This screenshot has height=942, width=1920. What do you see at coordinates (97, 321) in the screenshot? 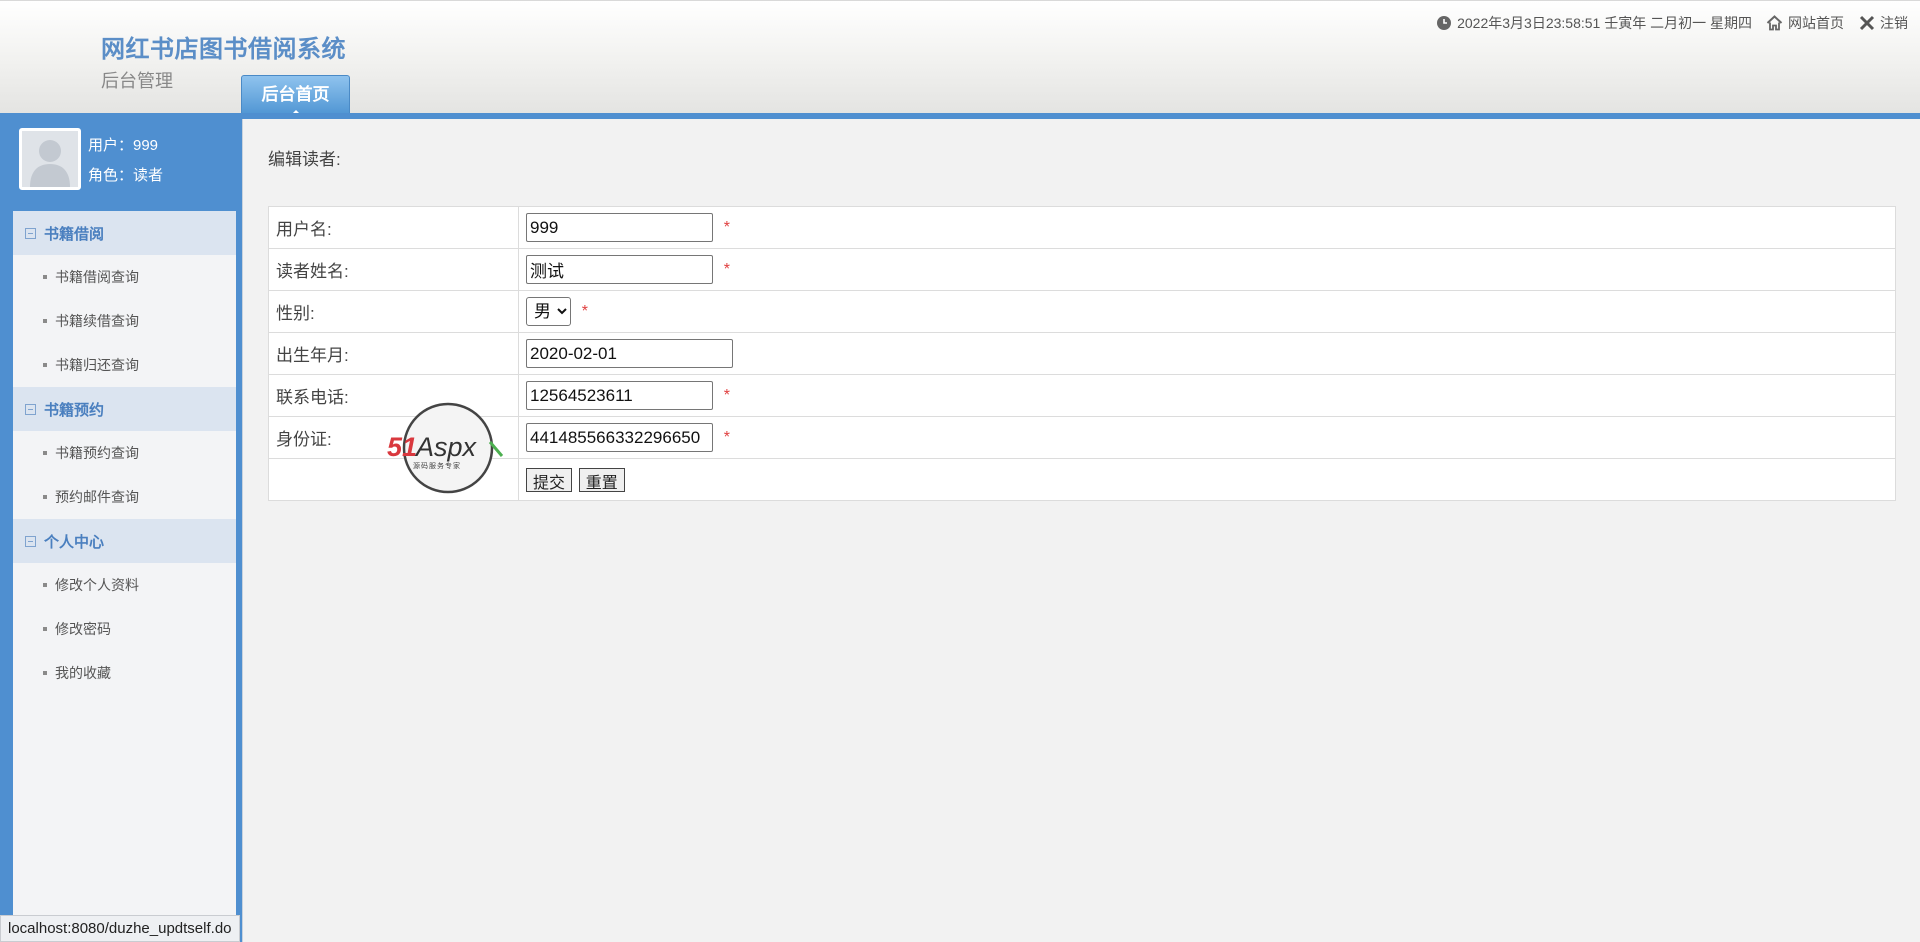
I see `sidebar-item-label: 书籍续借查询` at bounding box center [97, 321].